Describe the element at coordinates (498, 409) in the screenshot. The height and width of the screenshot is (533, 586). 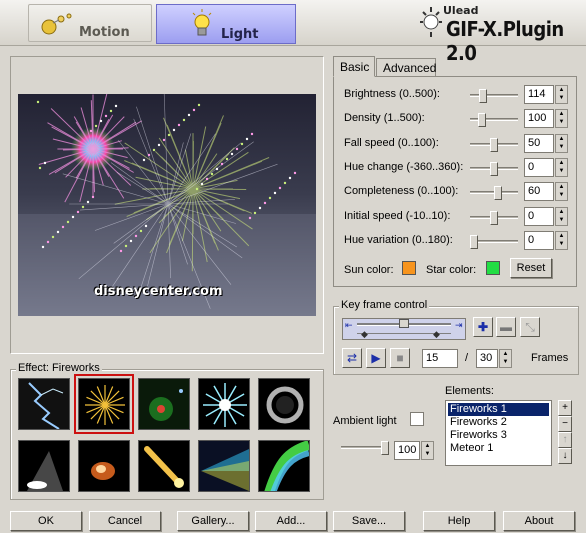
I see `element-list-item: Fireworks 1` at that location.